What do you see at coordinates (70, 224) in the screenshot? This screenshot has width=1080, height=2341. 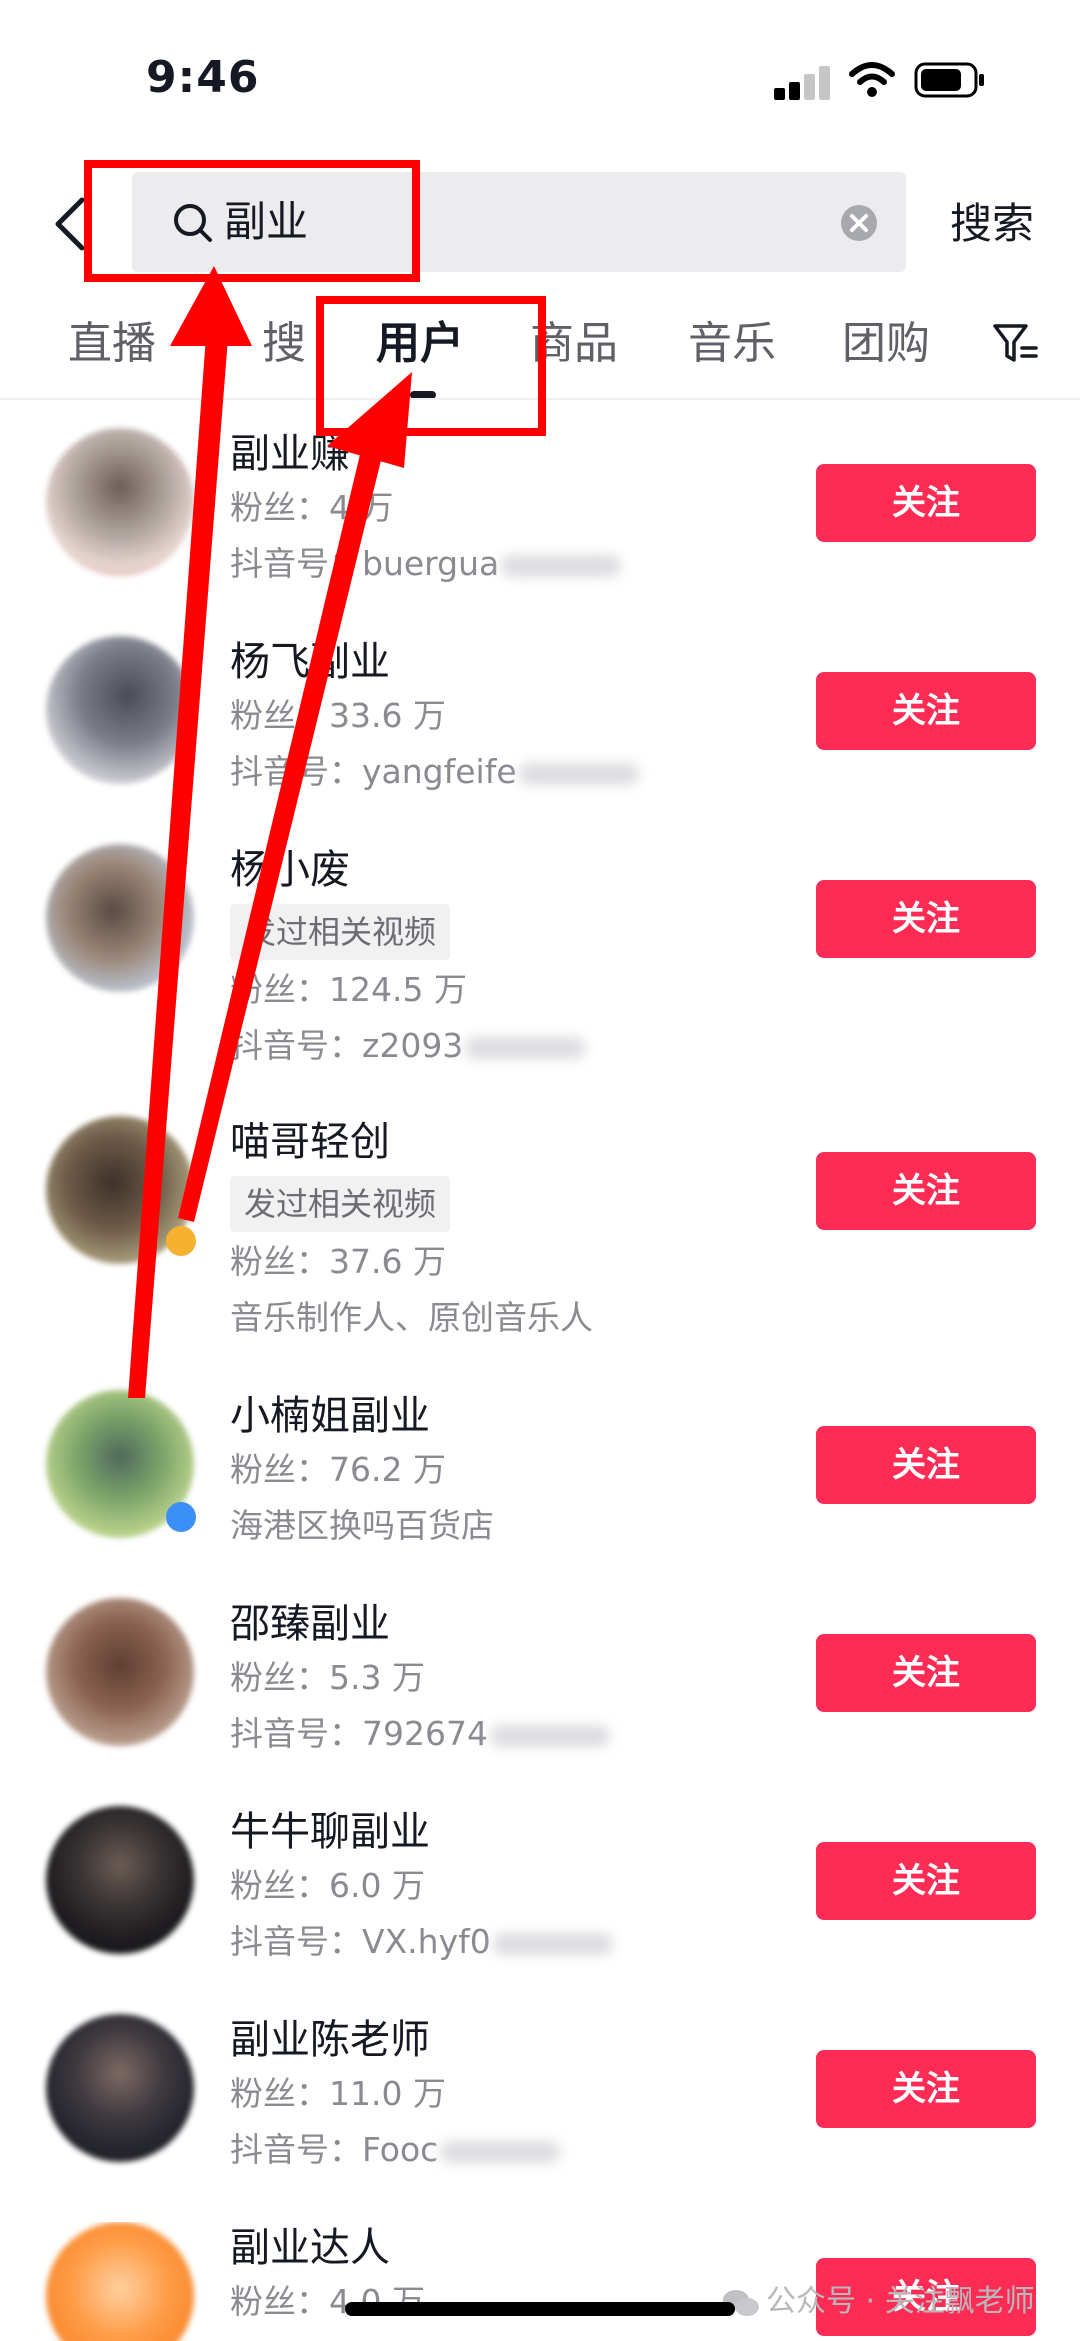 I see `back-arrow-icon` at bounding box center [70, 224].